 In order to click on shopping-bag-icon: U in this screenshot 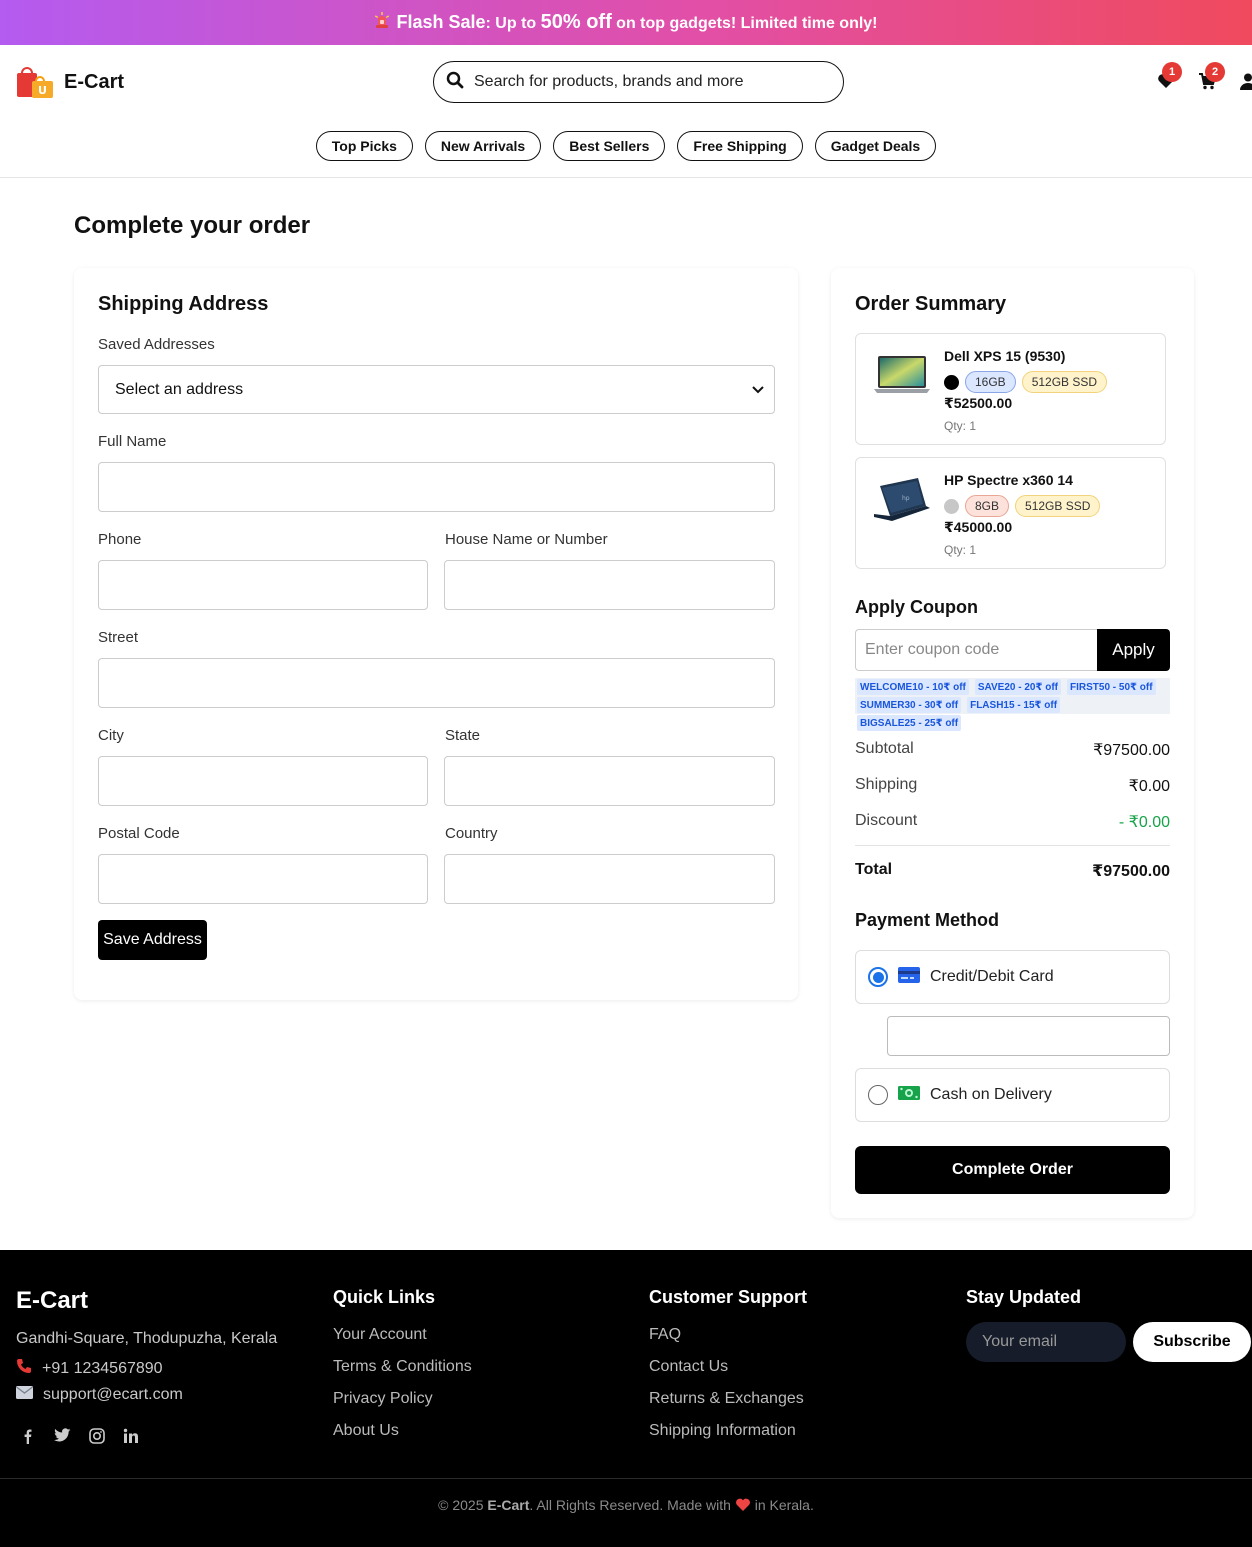, I will do `click(35, 82)`.